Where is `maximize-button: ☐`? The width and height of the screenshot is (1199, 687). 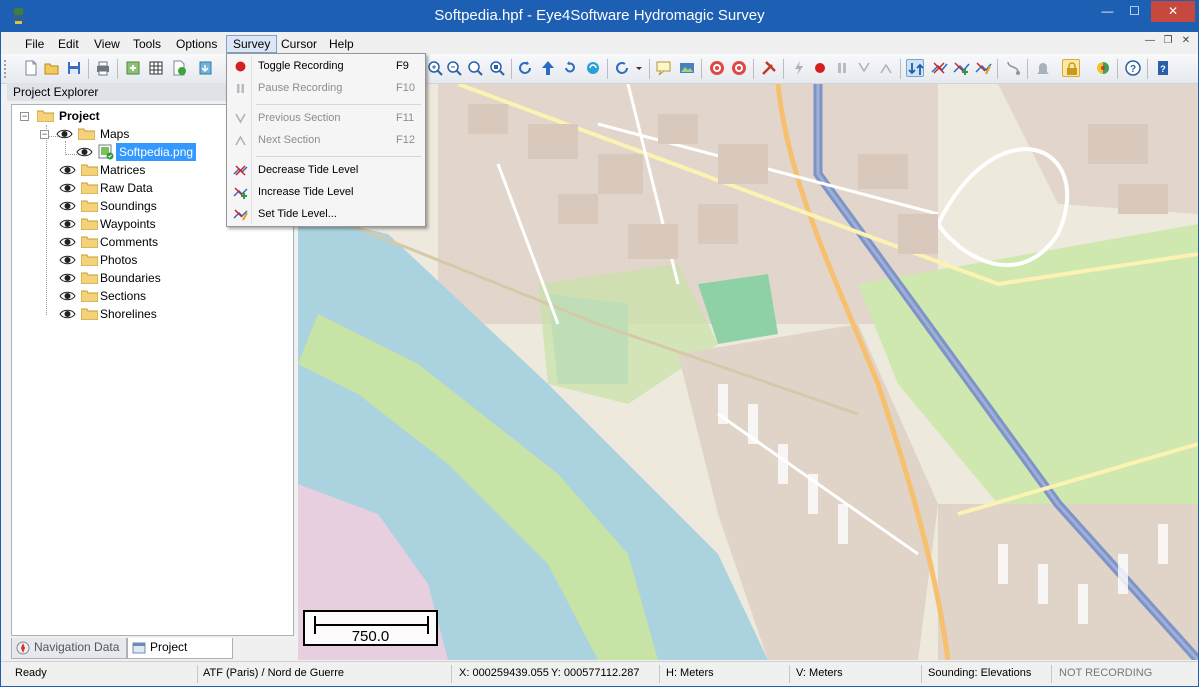 maximize-button: ☐ is located at coordinates (1134, 11).